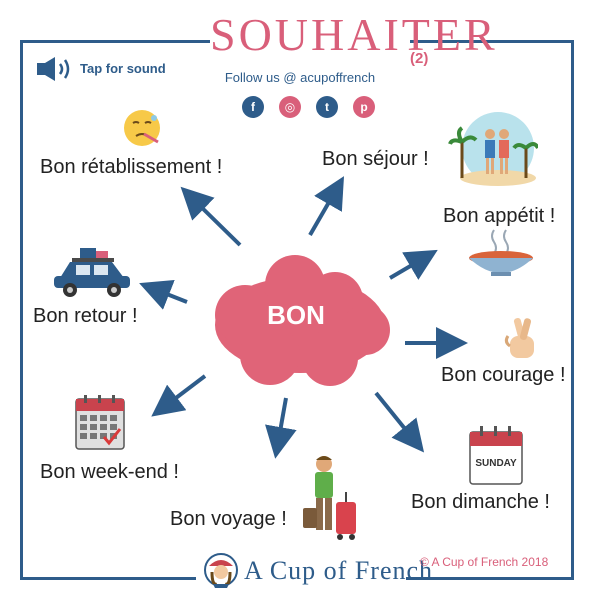 The height and width of the screenshot is (600, 600). Describe the element at coordinates (329, 498) in the screenshot. I see `traveller-with-suitcases-icon` at that location.